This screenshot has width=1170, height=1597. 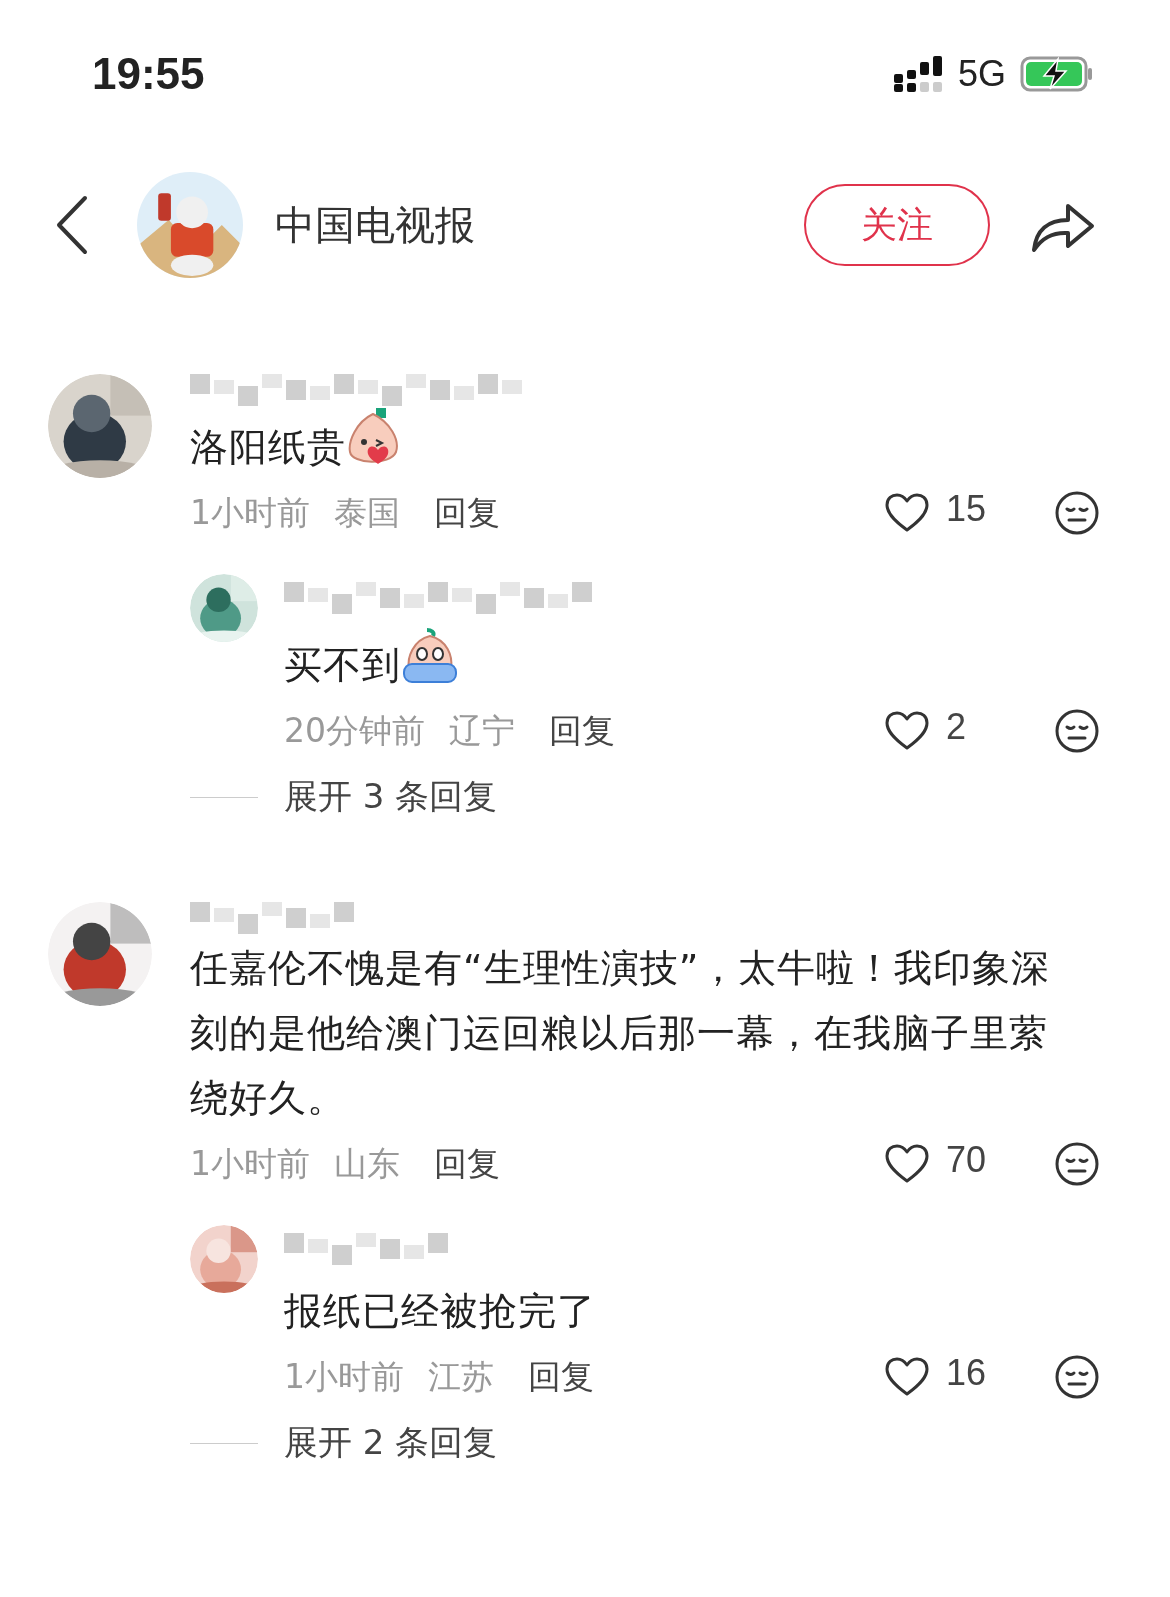 I want to click on comment-location: 泰国, so click(x=367, y=512).